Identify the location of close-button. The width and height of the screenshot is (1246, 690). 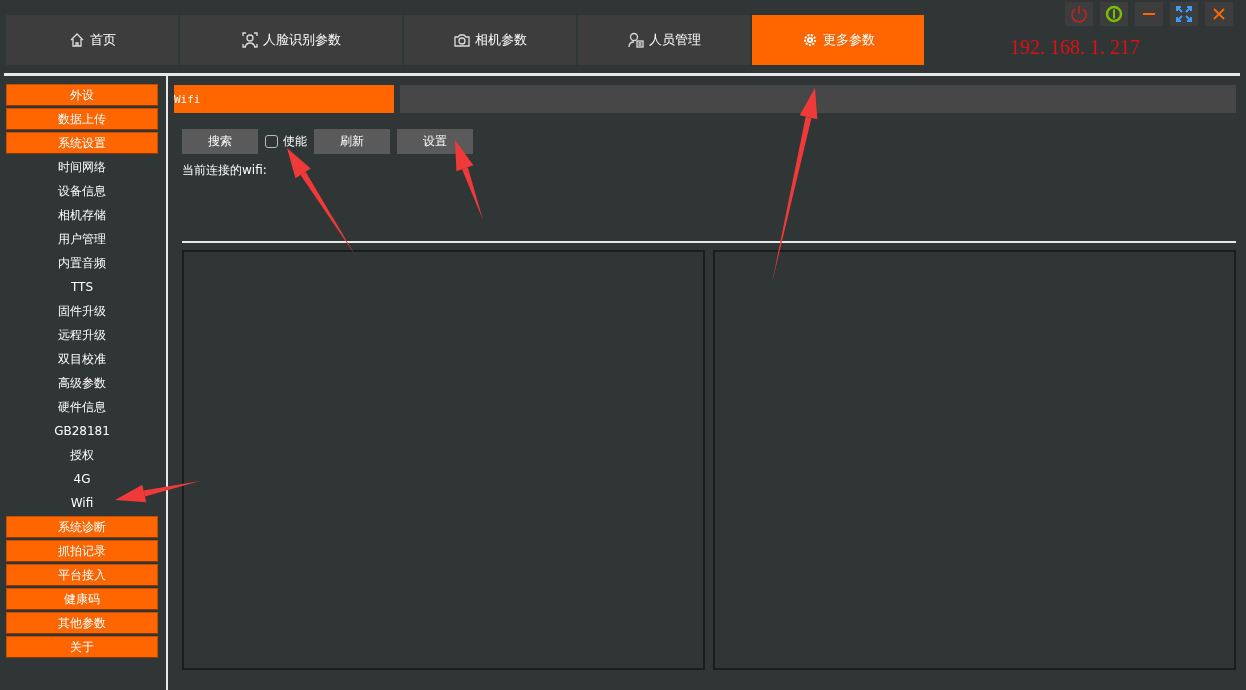
(1219, 14).